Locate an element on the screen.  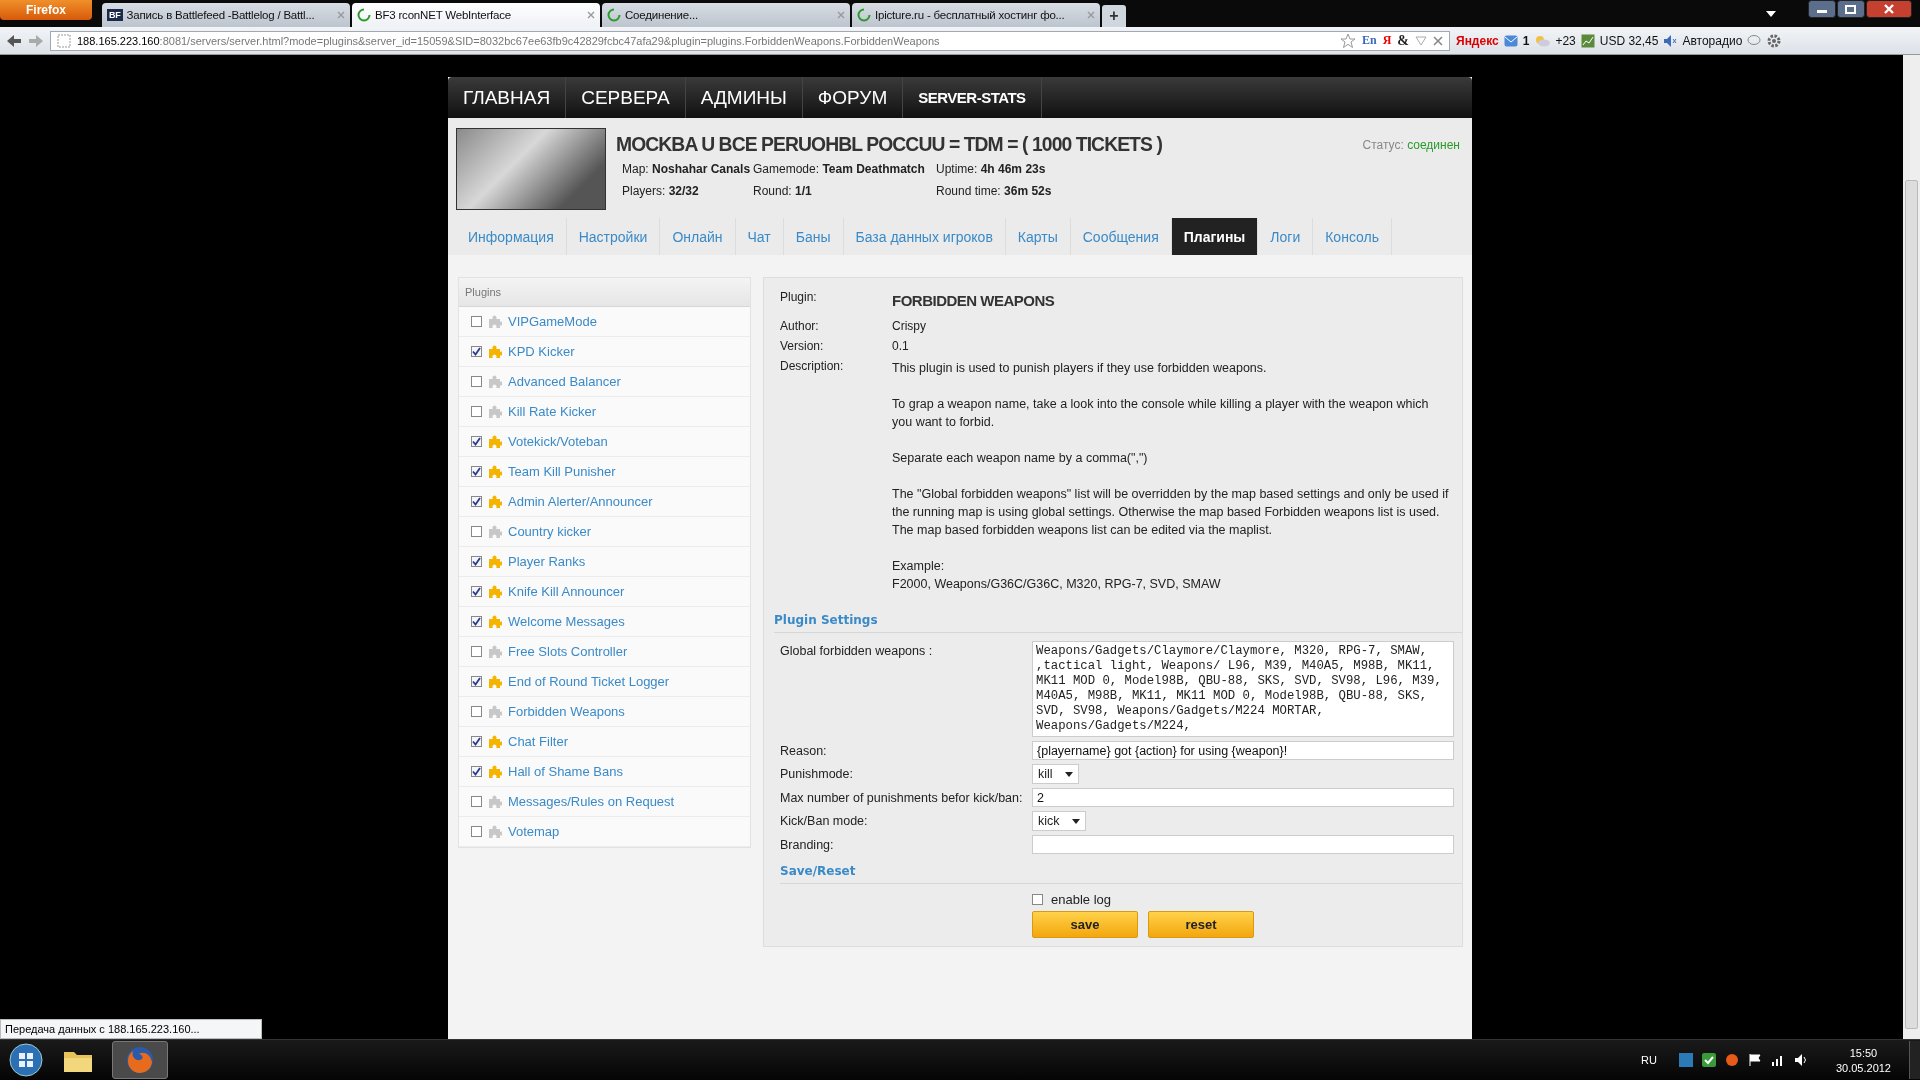
plugin-link: Kill Rate Kicker is located at coordinates (552, 411).